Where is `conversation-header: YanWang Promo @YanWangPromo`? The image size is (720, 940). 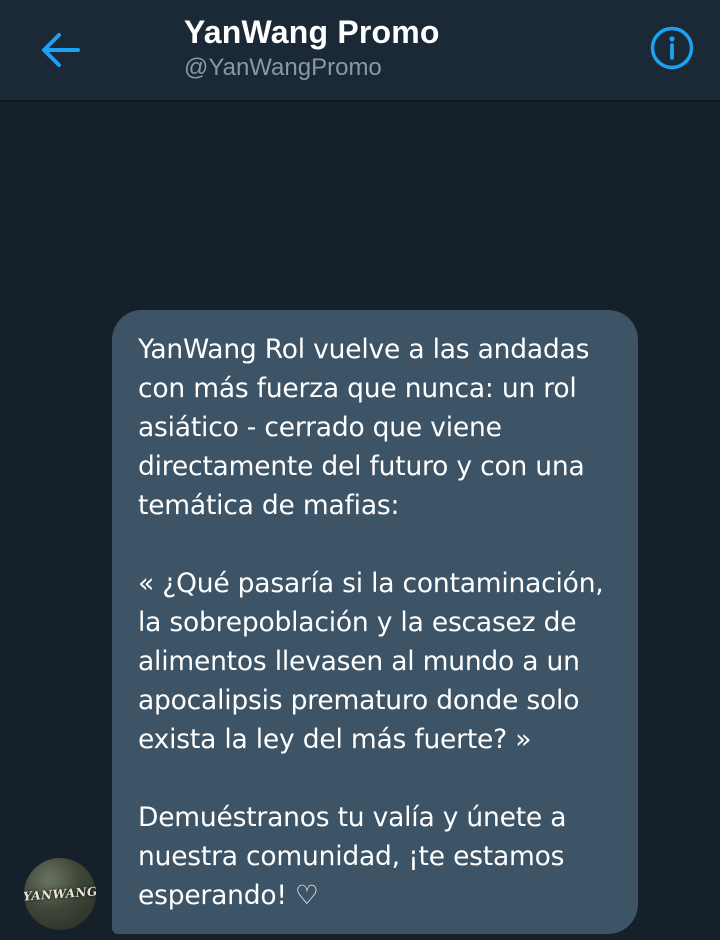
conversation-header: YanWang Promo @YanWangPromo is located at coordinates (360, 51).